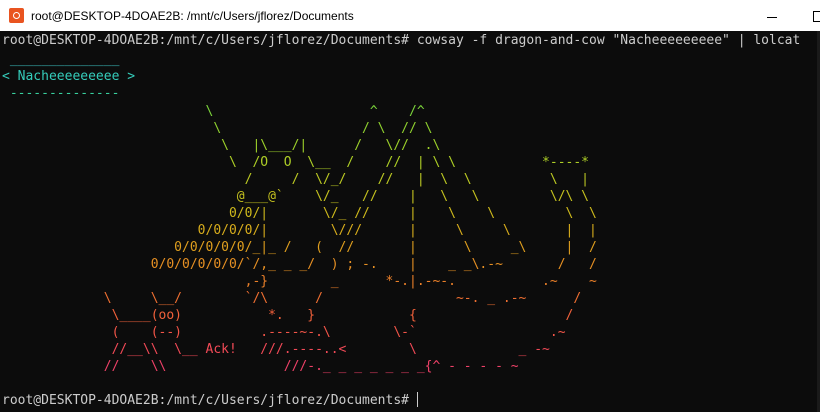  I want to click on output-line: 0/0/0/0/0/_|_ / ( // | \ _\ | /, so click(299, 247).